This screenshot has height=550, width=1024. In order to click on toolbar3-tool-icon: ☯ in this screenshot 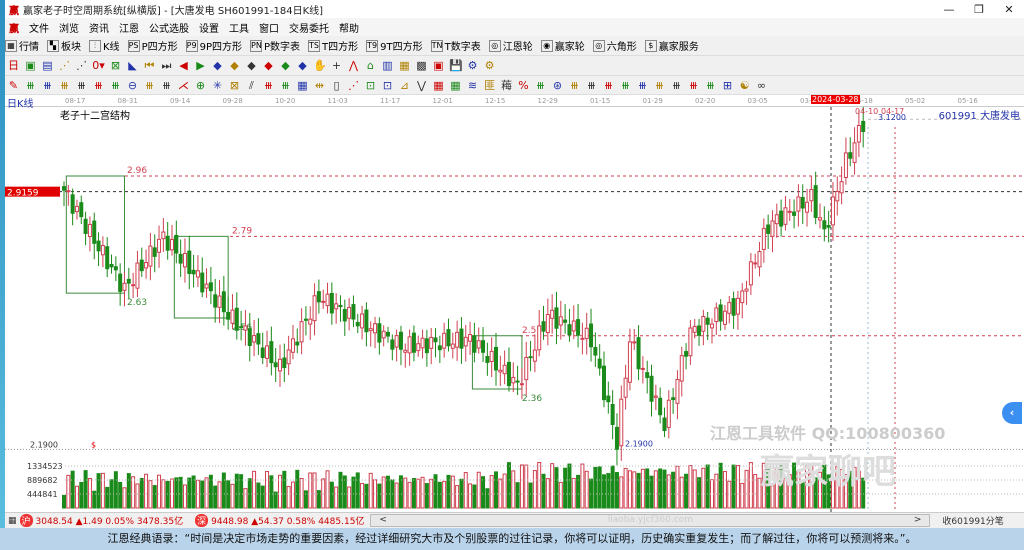, I will do `click(744, 85)`.